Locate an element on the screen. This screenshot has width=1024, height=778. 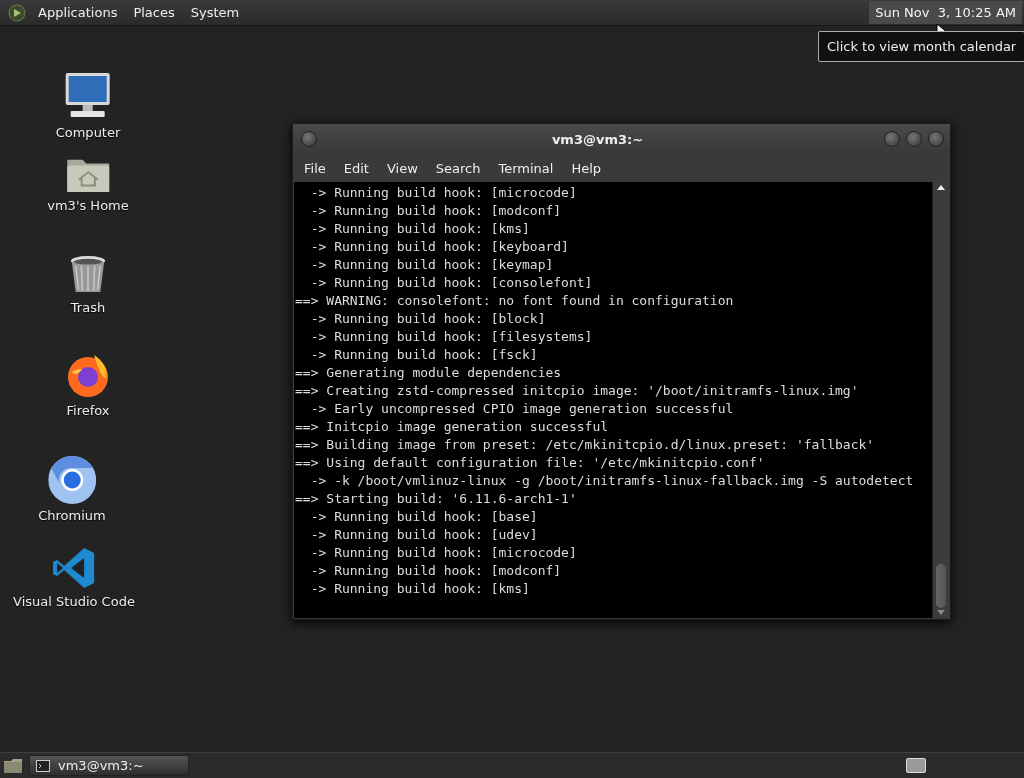
terminal-line: ==> Building image from preset: /etc/mkinitcpio.d/linux.preset: 'fallback' is located at coordinates (585, 445).